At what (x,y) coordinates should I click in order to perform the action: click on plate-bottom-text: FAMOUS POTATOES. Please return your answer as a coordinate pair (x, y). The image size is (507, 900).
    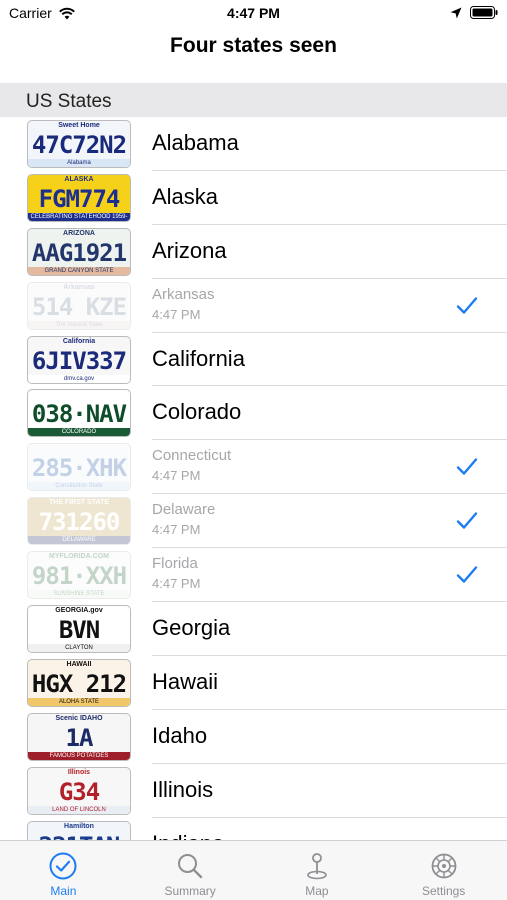
    Looking at the image, I should click on (79, 755).